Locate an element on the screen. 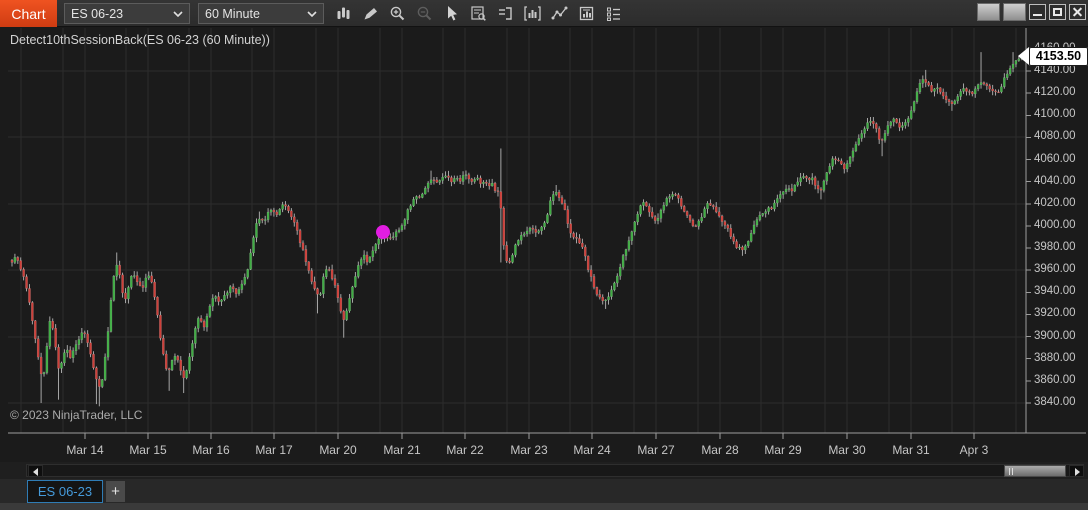 The height and width of the screenshot is (510, 1088). date-axis-label: Mar 21 is located at coordinates (402, 450).